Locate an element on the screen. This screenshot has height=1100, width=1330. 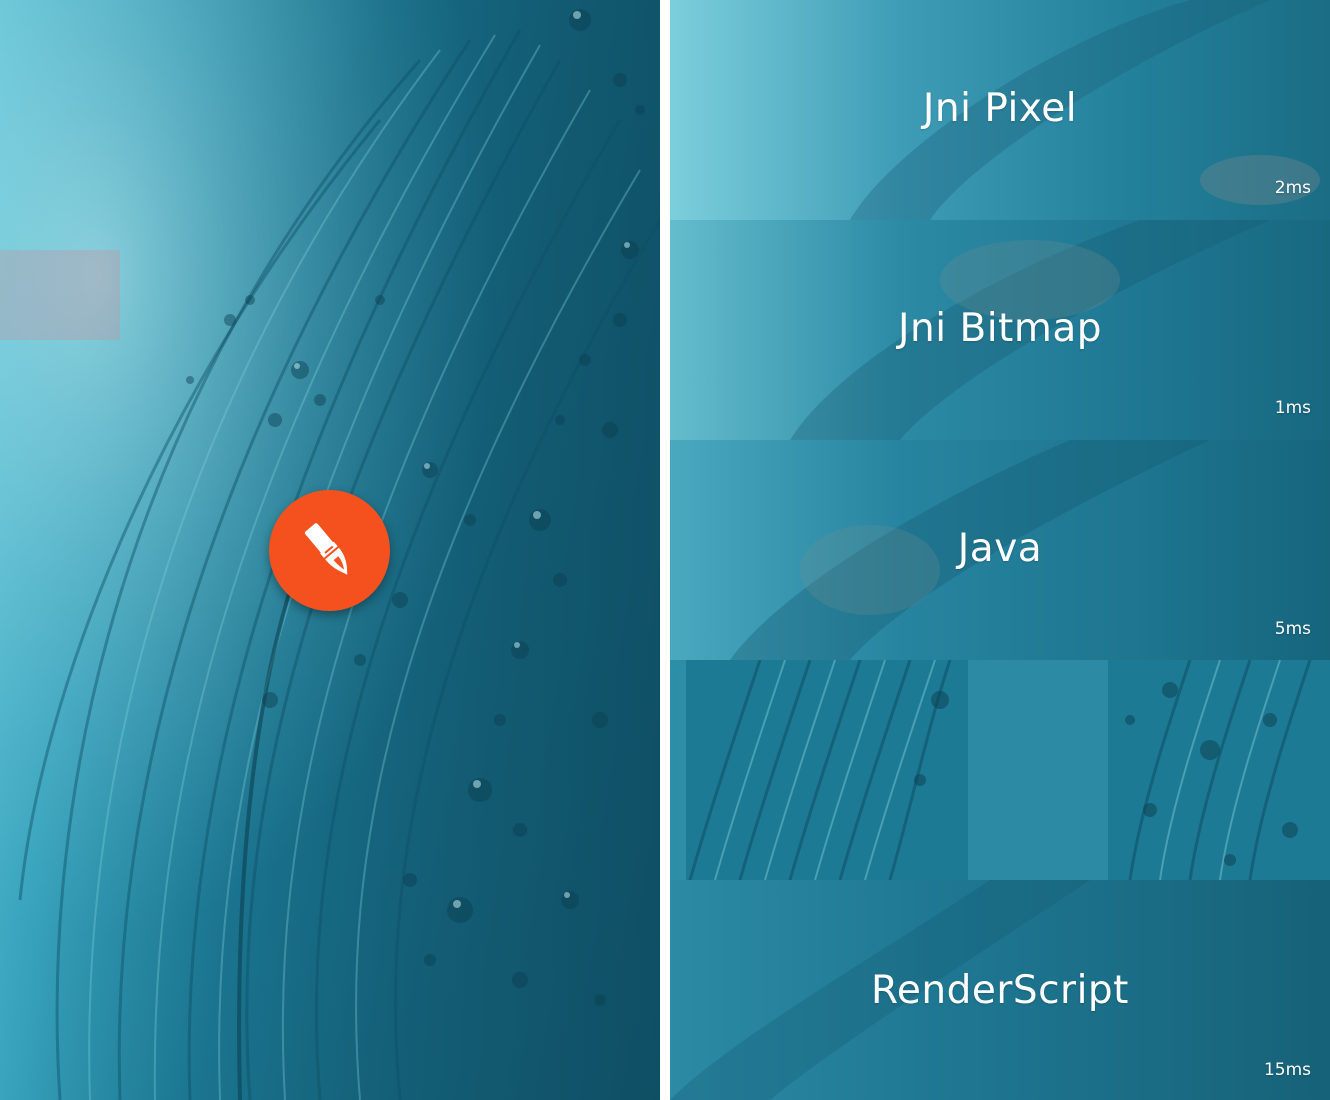
panel-title: Jni Pixel is located at coordinates (1000, 108).